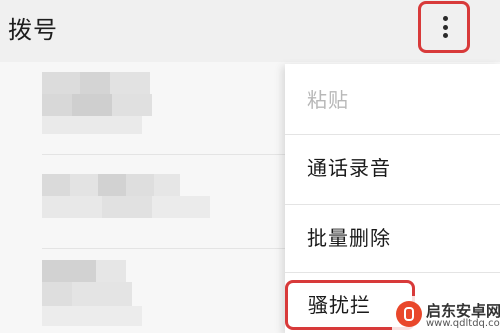  I want to click on more-options-button, so click(444, 27).